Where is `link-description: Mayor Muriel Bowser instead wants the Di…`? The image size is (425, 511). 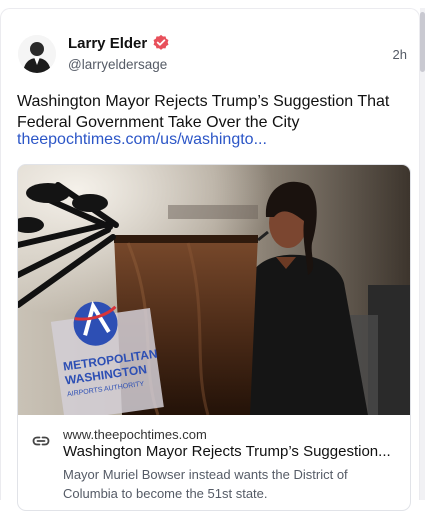
link-description: Mayor Muriel Bowser instead wants the Di… is located at coordinates (205, 484).